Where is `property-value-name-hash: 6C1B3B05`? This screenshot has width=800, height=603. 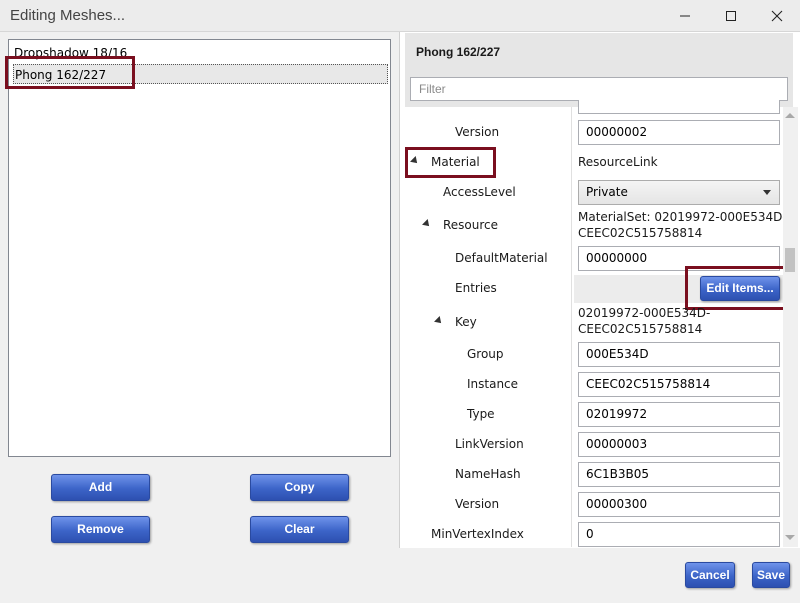 property-value-name-hash: 6C1B3B05 is located at coordinates (679, 474).